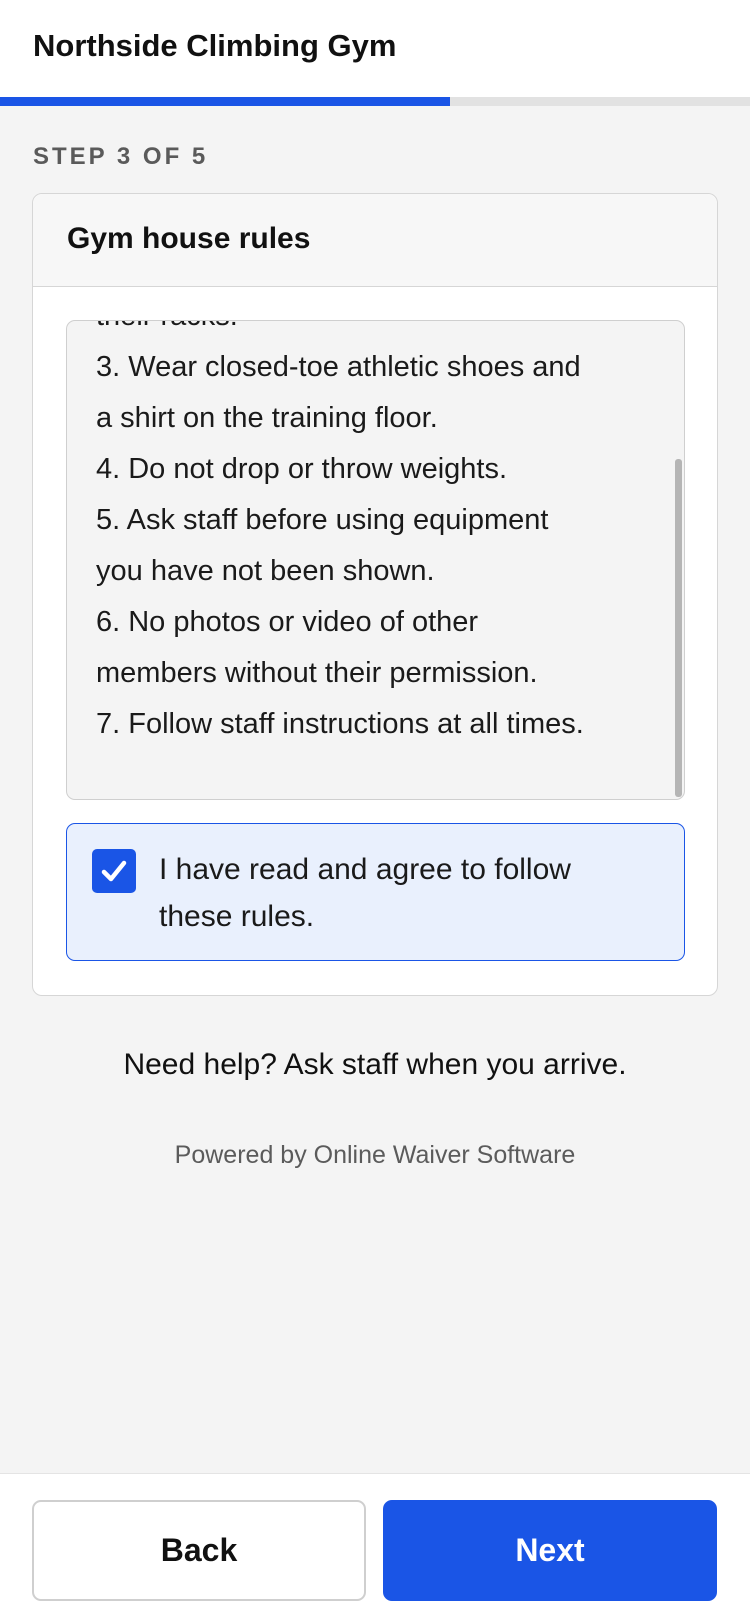 This screenshot has width=750, height=1624. I want to click on app-header: Northside Climbing Gym, so click(375, 48).